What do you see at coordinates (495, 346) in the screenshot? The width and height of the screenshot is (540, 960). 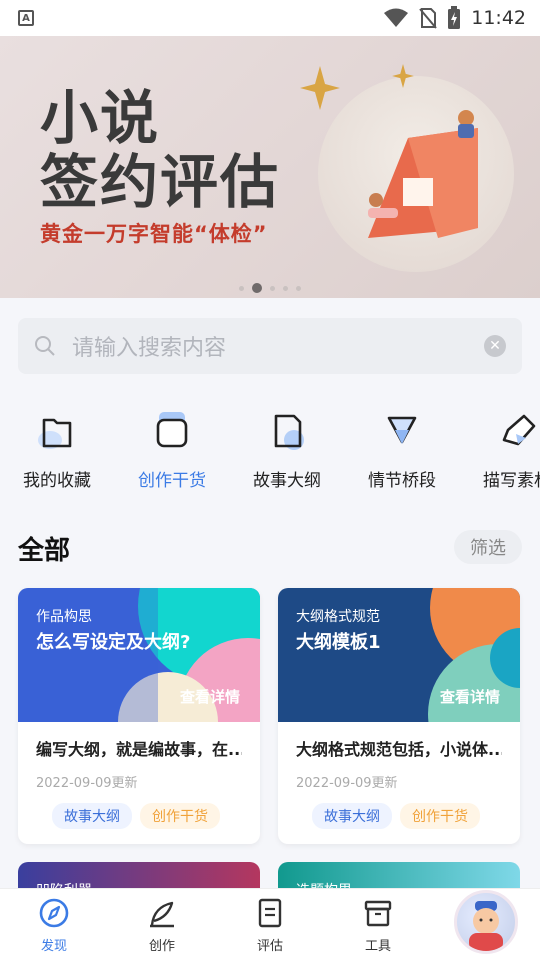 I see `clear-icon: ✕` at bounding box center [495, 346].